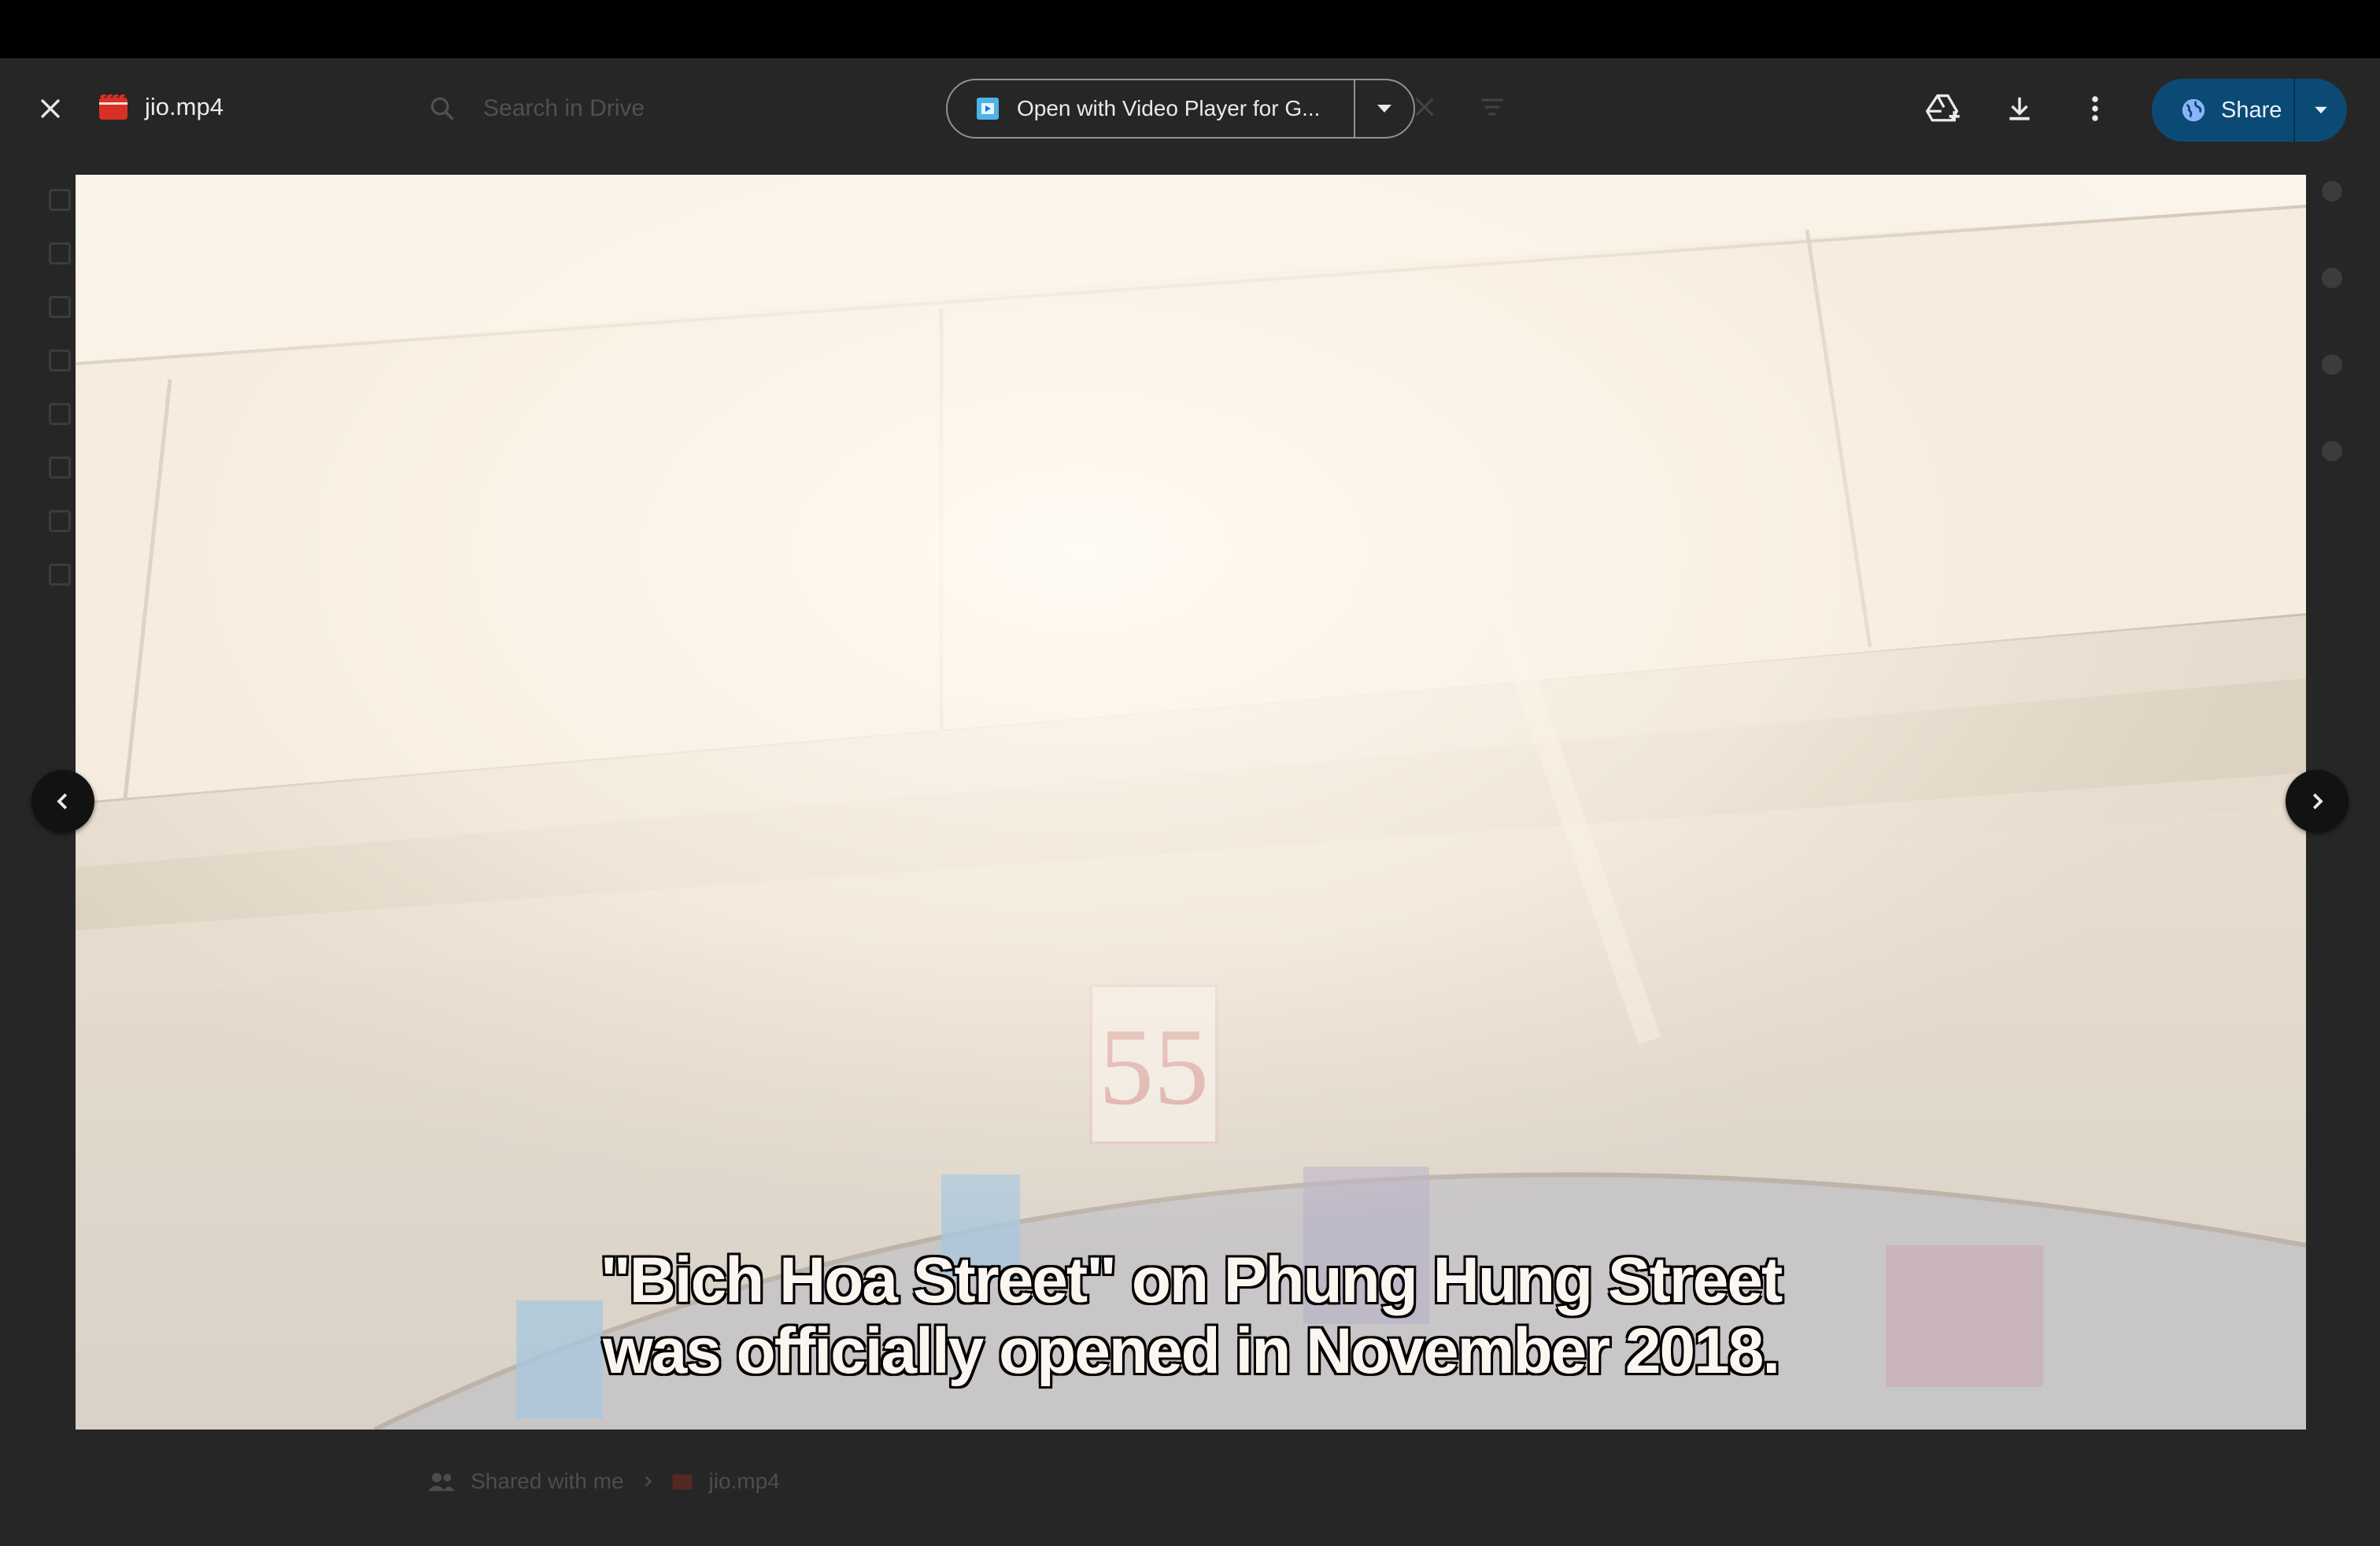 The image size is (2380, 1546). I want to click on add-to-drive-icon, so click(1943, 108).